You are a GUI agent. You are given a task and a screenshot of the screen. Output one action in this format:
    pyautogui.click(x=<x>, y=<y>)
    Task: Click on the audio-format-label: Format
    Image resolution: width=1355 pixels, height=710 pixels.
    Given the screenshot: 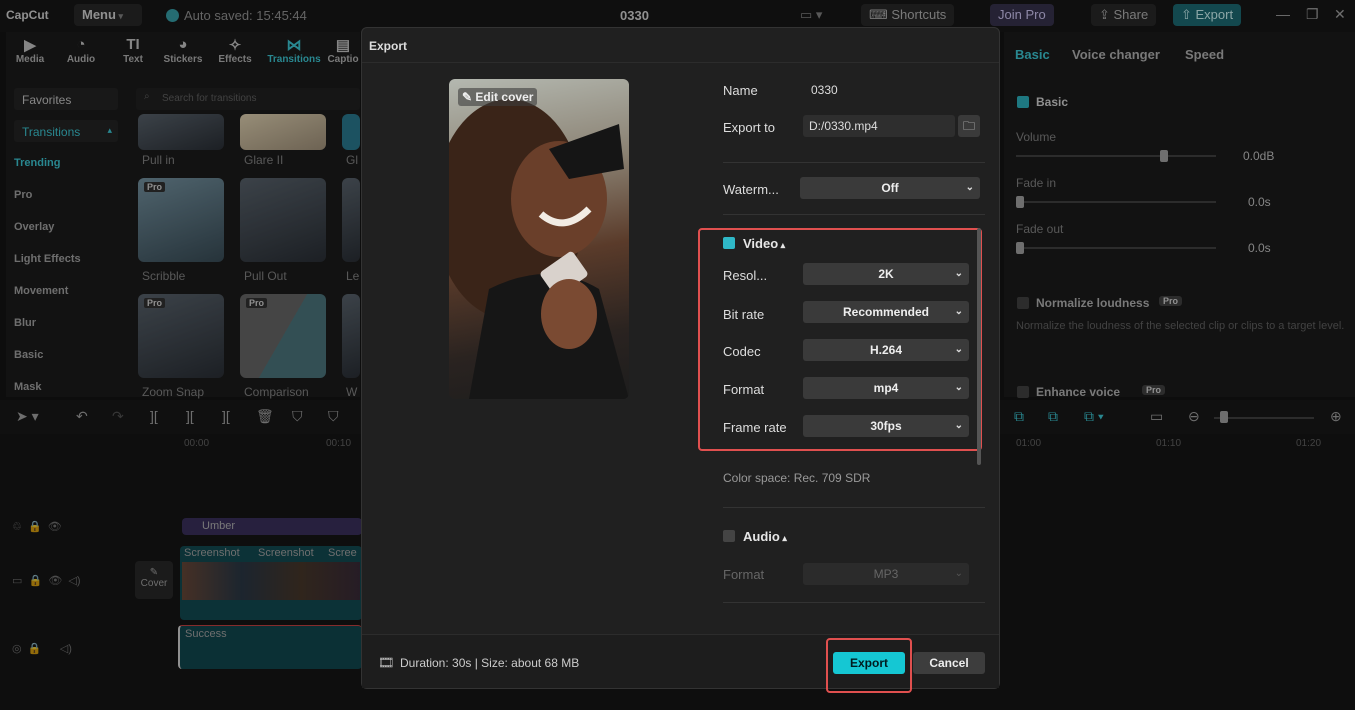 What is the action you would take?
    pyautogui.click(x=744, y=574)
    